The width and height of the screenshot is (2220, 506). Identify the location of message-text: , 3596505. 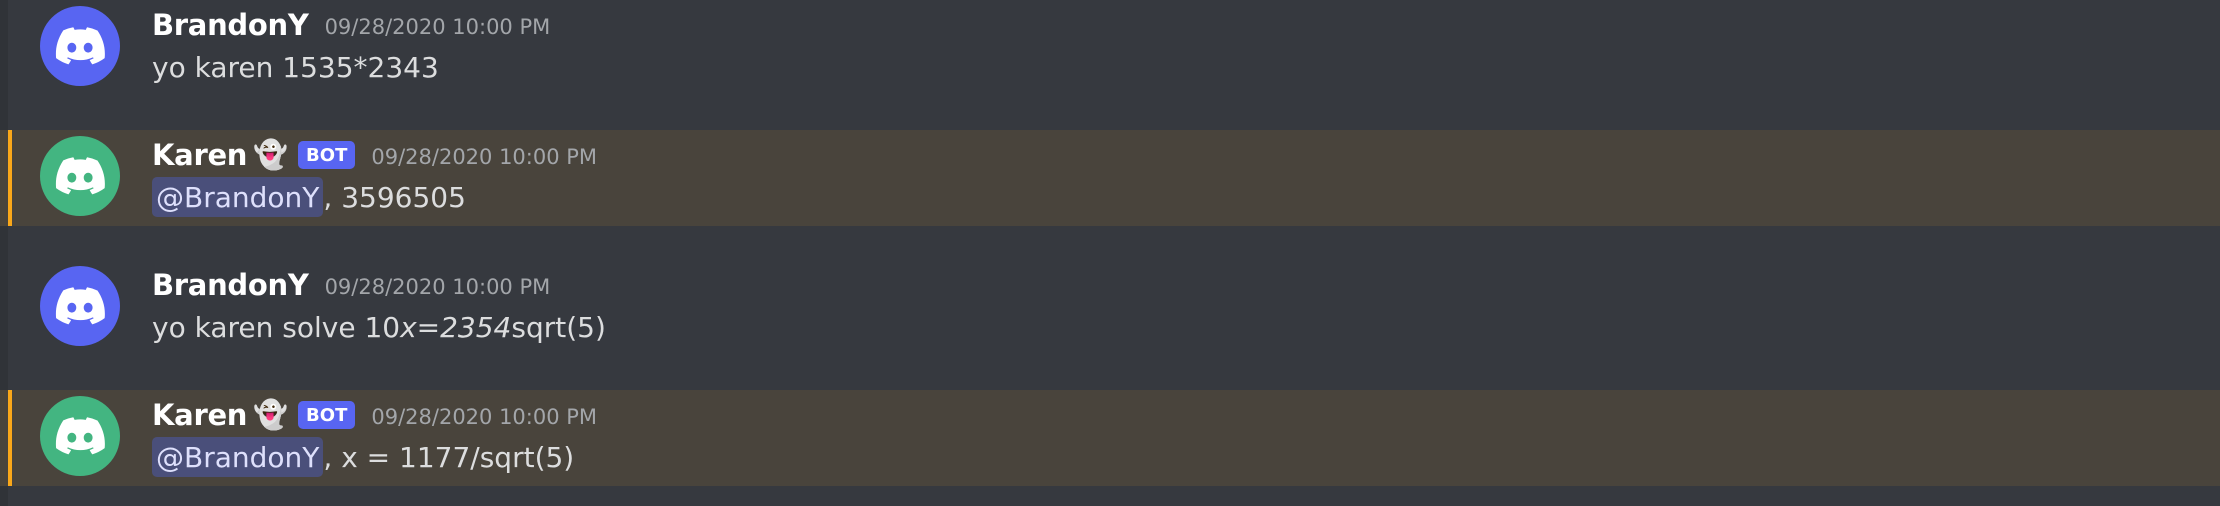
(394, 197).